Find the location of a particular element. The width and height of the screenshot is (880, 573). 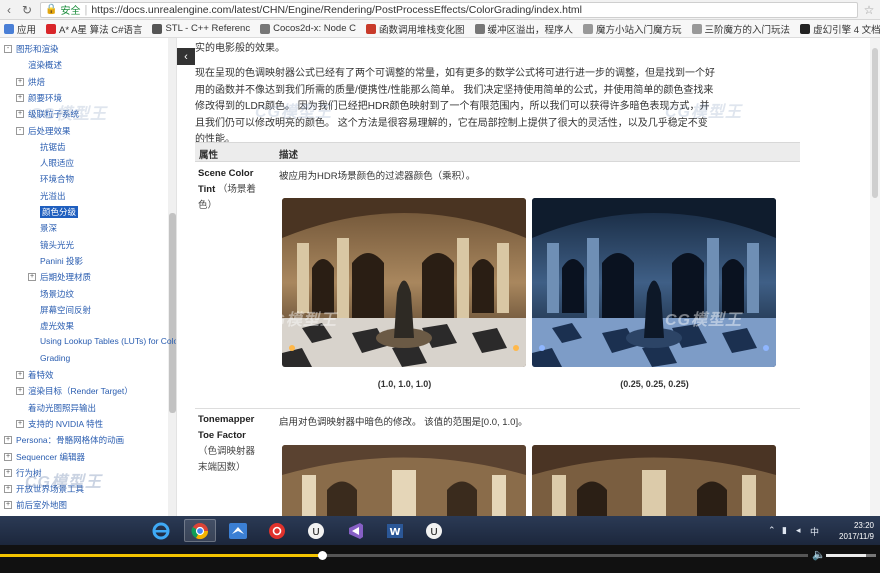

sidebar-item: 渲染概述 is located at coordinates (39, 65).